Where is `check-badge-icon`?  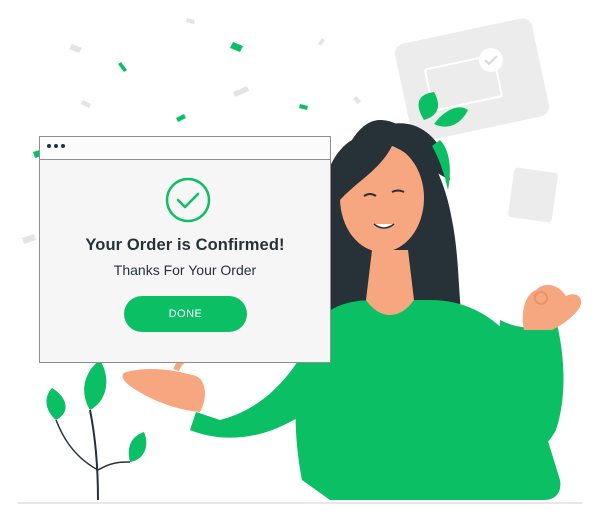 check-badge-icon is located at coordinates (491, 60).